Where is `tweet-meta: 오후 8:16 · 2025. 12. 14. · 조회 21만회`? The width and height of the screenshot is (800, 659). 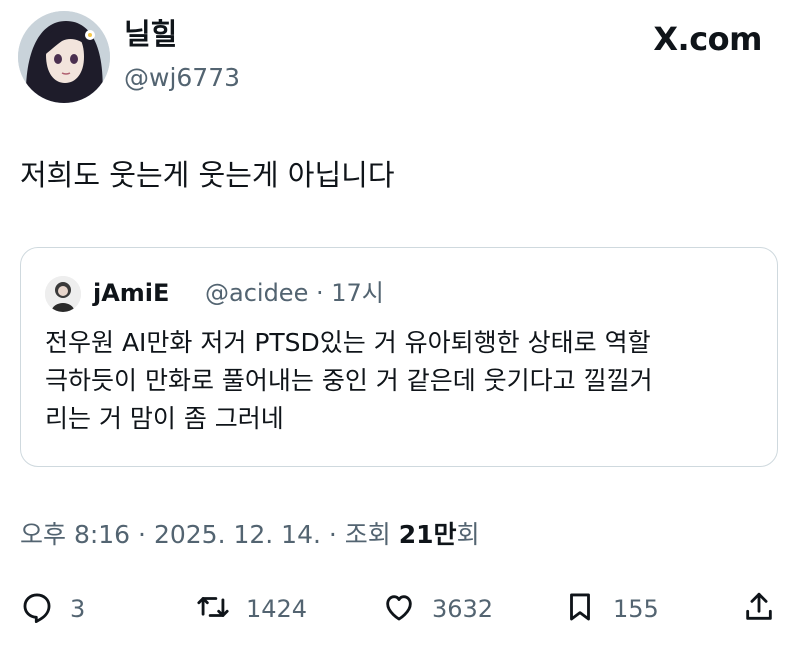 tweet-meta: 오후 8:16 · 2025. 12. 14. · 조회 21만회 is located at coordinates (250, 535).